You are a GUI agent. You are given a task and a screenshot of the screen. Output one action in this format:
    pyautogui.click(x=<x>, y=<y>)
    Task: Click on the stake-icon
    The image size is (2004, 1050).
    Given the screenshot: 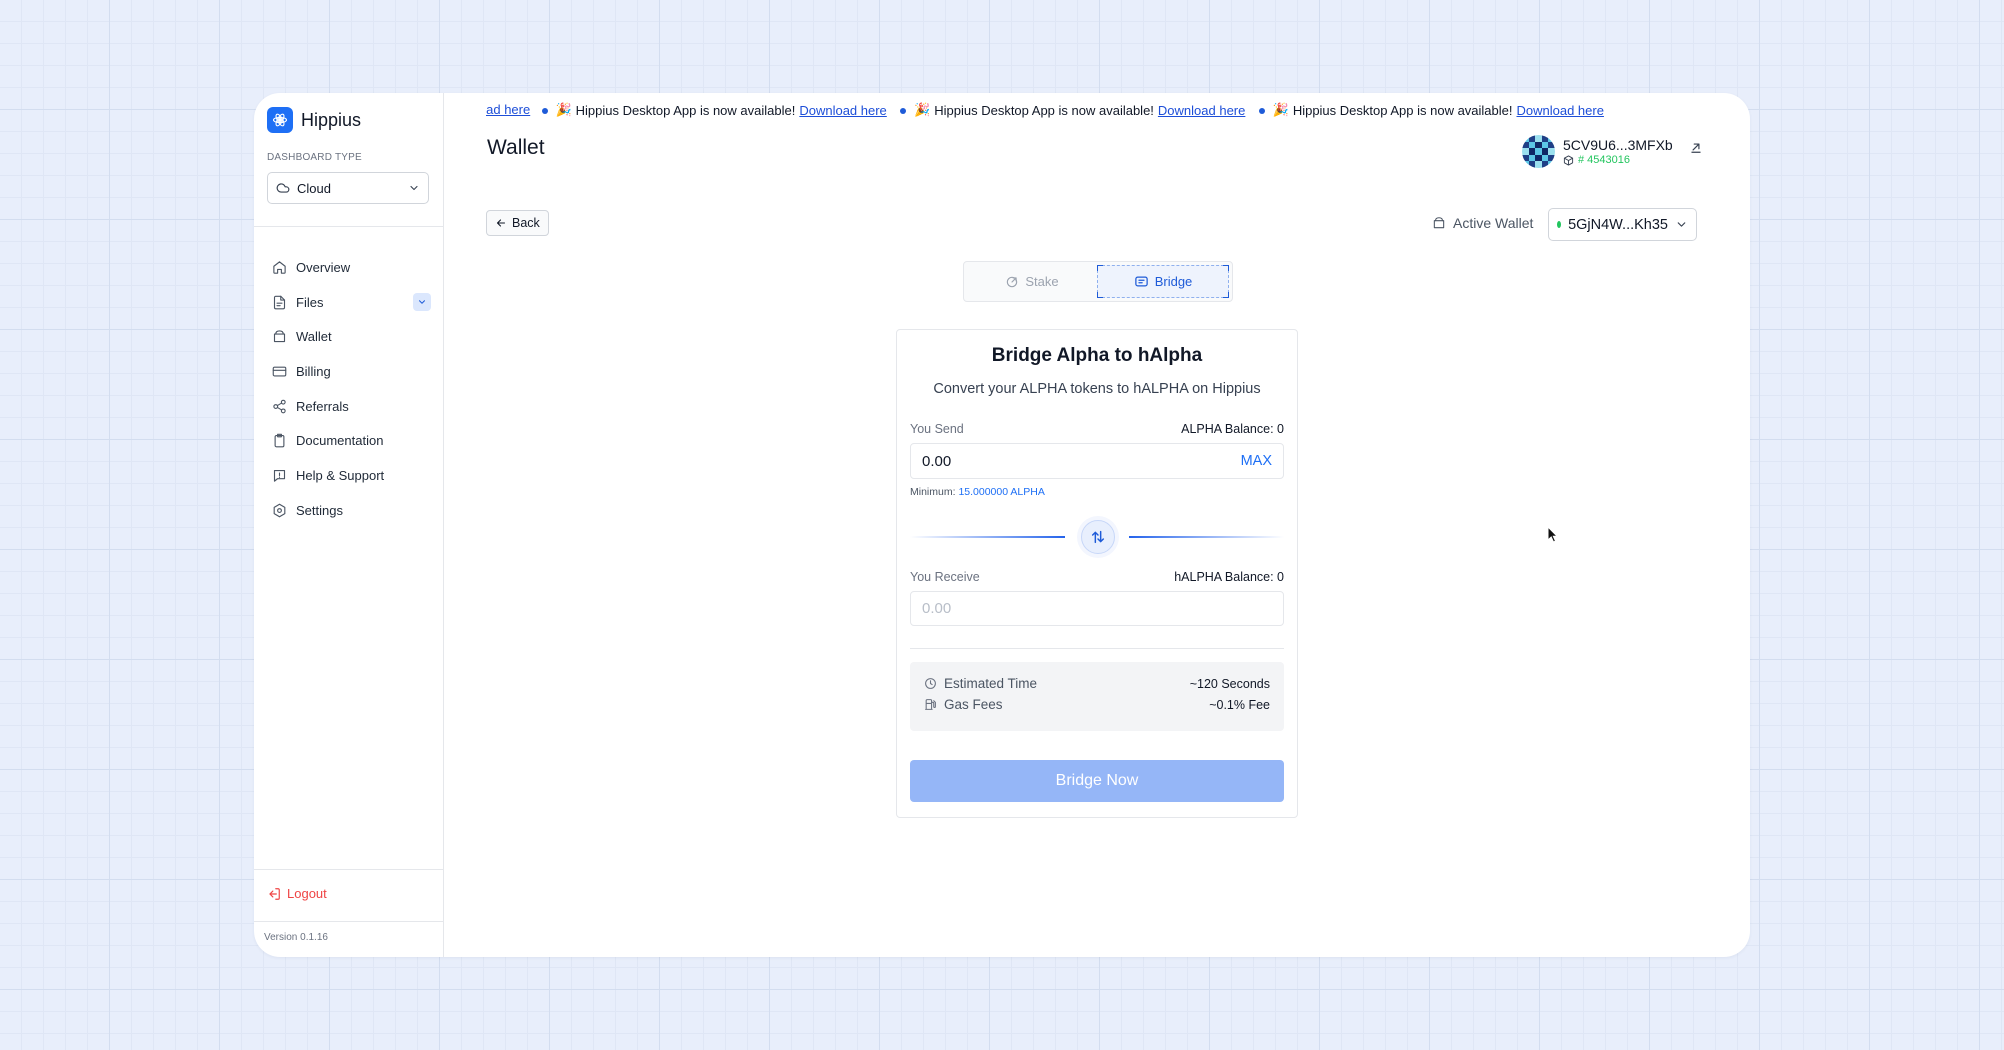 What is the action you would take?
    pyautogui.click(x=1012, y=282)
    